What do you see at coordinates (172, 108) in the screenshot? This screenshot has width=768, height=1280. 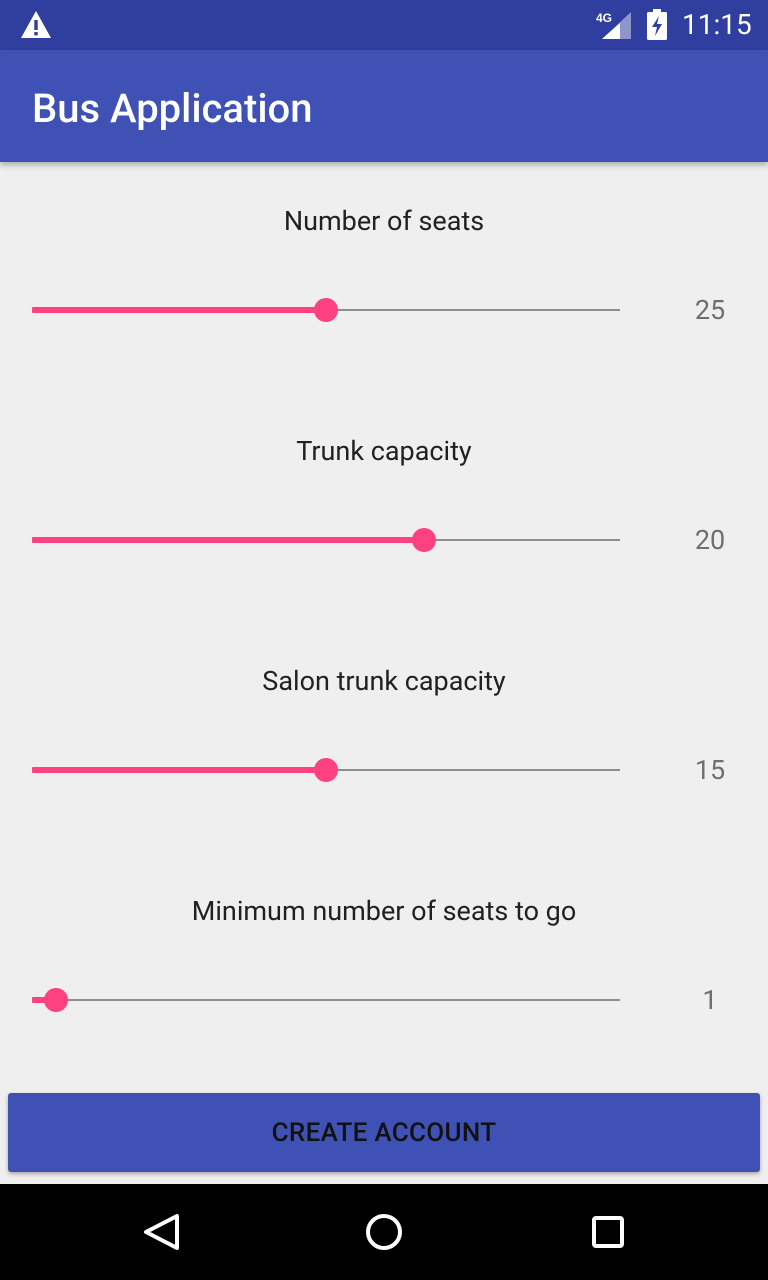 I see `app-title: Bus Application` at bounding box center [172, 108].